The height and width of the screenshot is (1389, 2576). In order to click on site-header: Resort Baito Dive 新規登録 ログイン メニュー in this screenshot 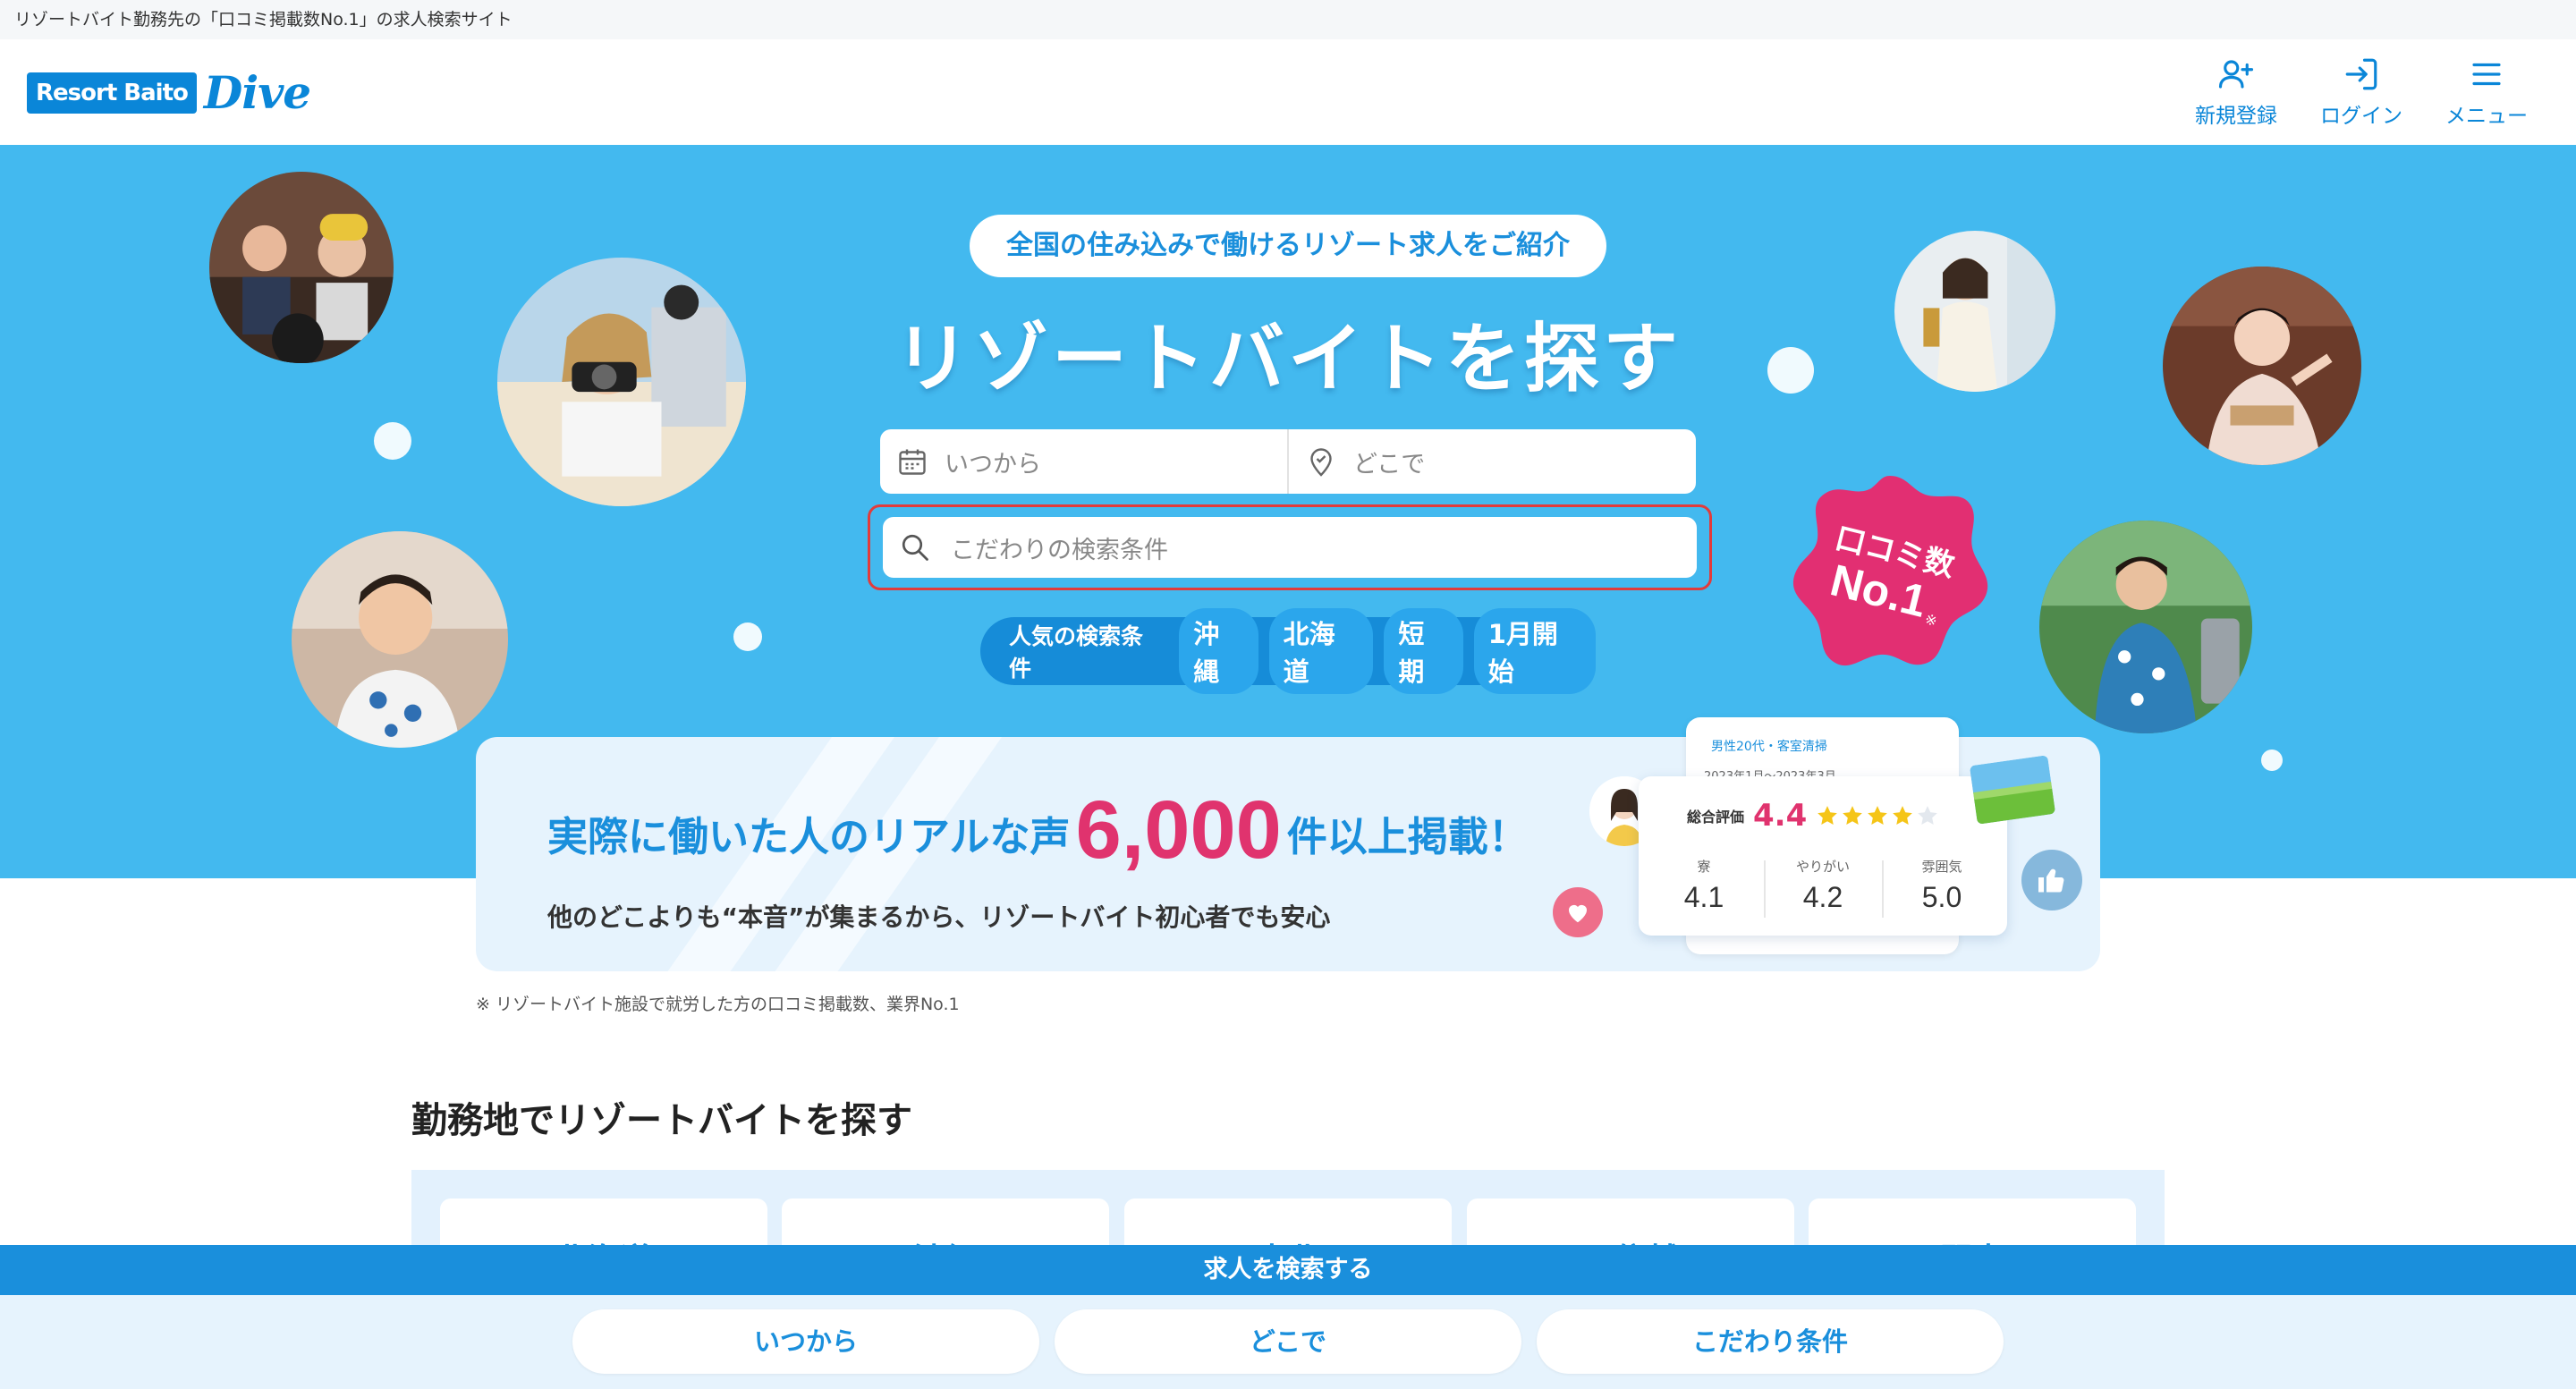, I will do `click(1288, 92)`.